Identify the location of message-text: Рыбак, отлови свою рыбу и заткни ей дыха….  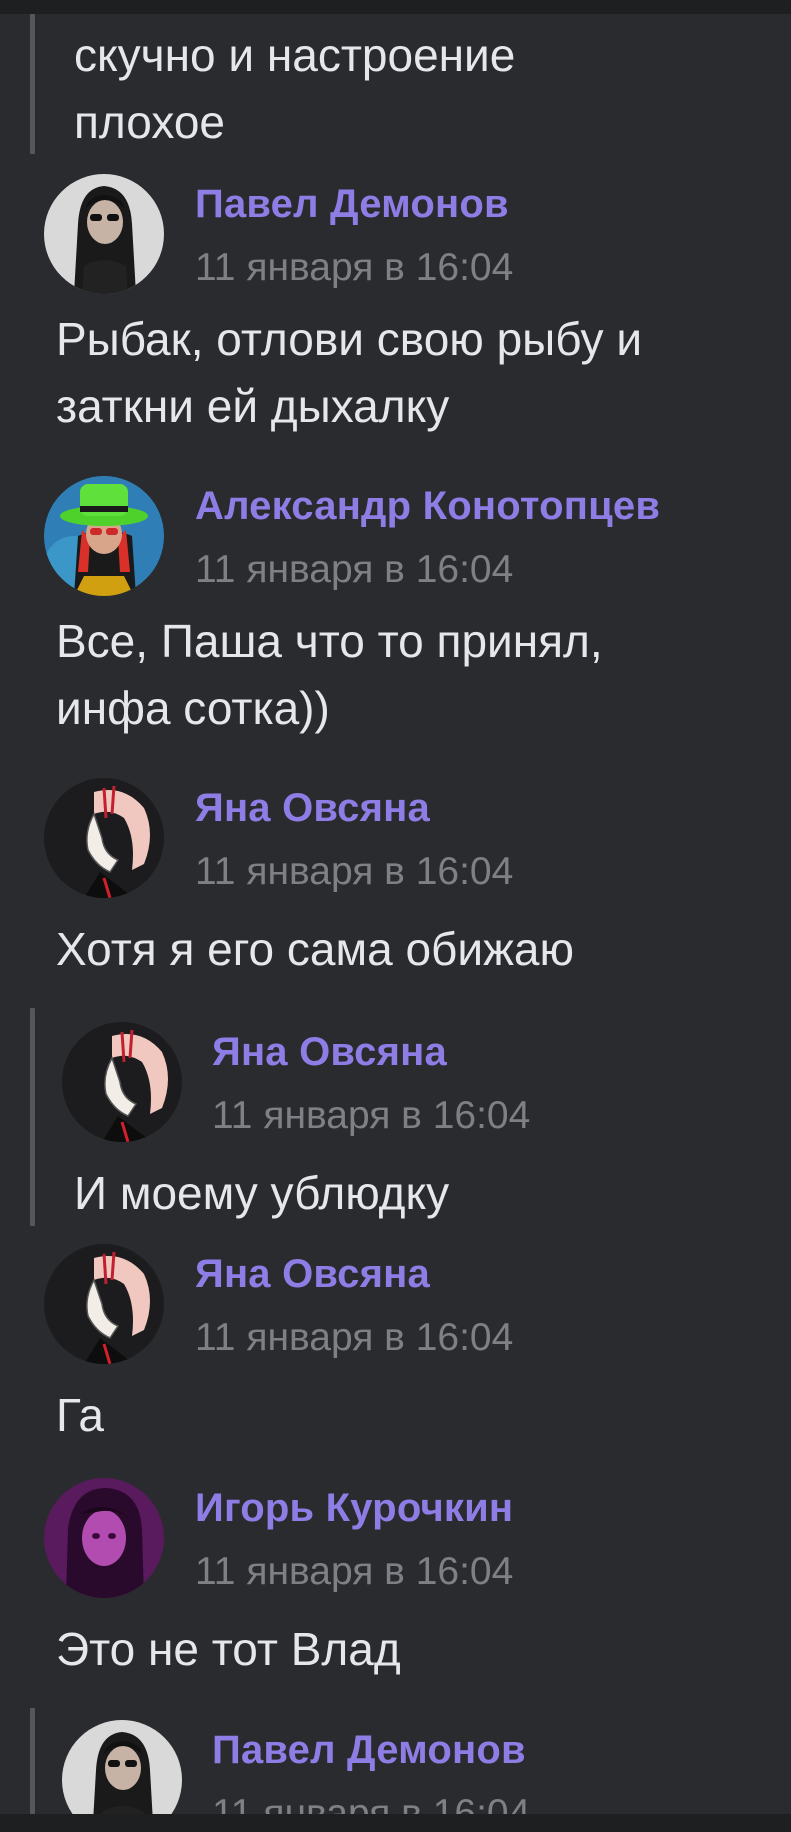
(349, 372).